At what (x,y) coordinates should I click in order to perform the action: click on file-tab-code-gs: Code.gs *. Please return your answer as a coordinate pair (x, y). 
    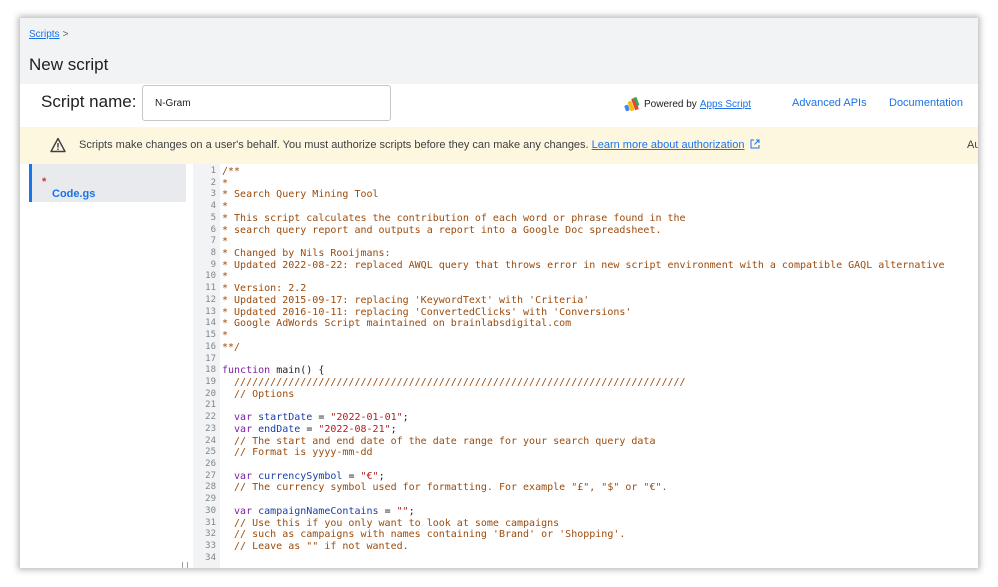
    Looking at the image, I should click on (107, 183).